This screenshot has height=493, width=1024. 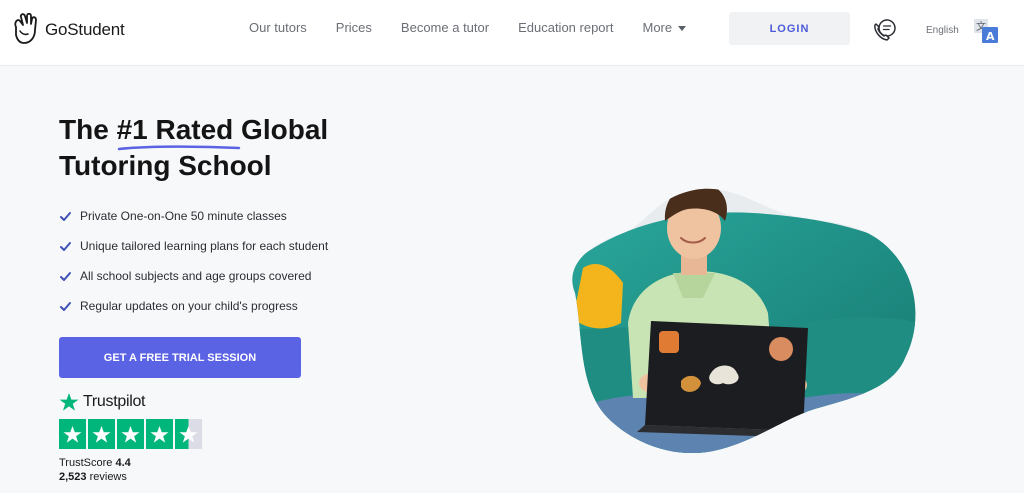 What do you see at coordinates (445, 27) in the screenshot?
I see `nav-become-a-tutor: Become a tutor` at bounding box center [445, 27].